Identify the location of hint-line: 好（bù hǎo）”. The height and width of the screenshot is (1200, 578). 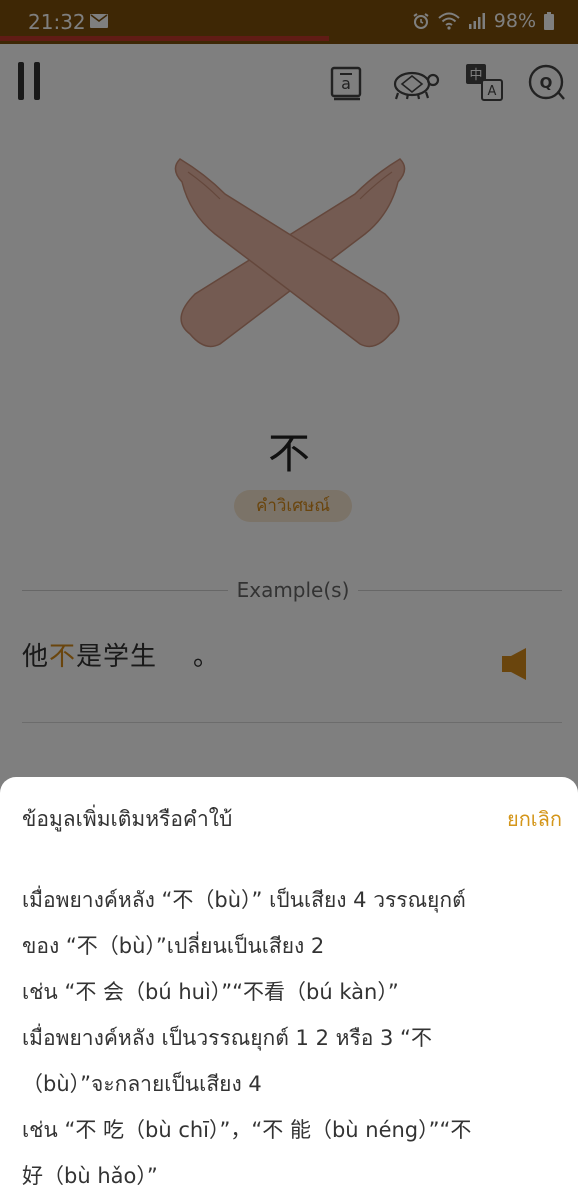
(90, 1176).